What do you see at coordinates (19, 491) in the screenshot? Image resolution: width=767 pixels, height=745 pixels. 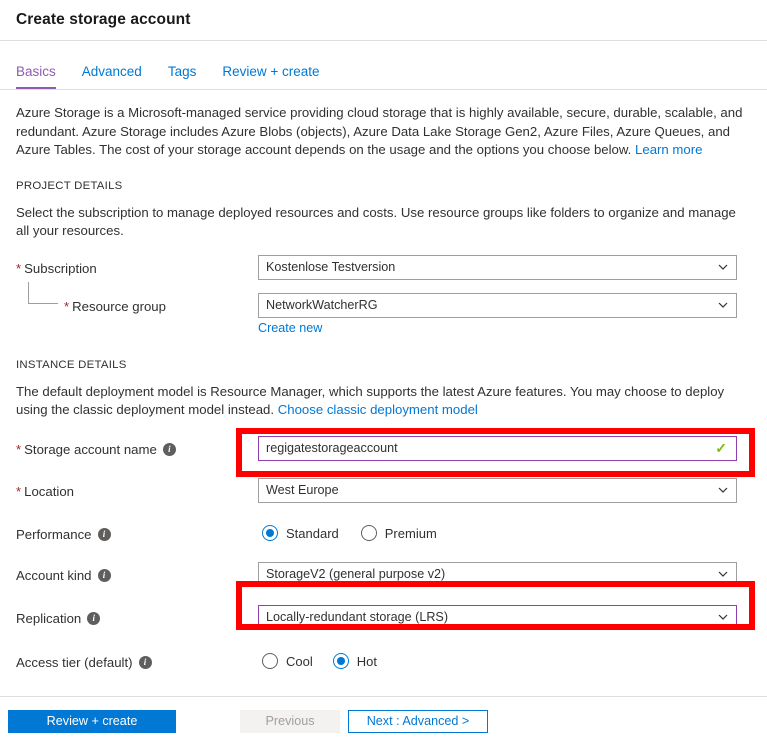 I see `location-required-marker: *` at bounding box center [19, 491].